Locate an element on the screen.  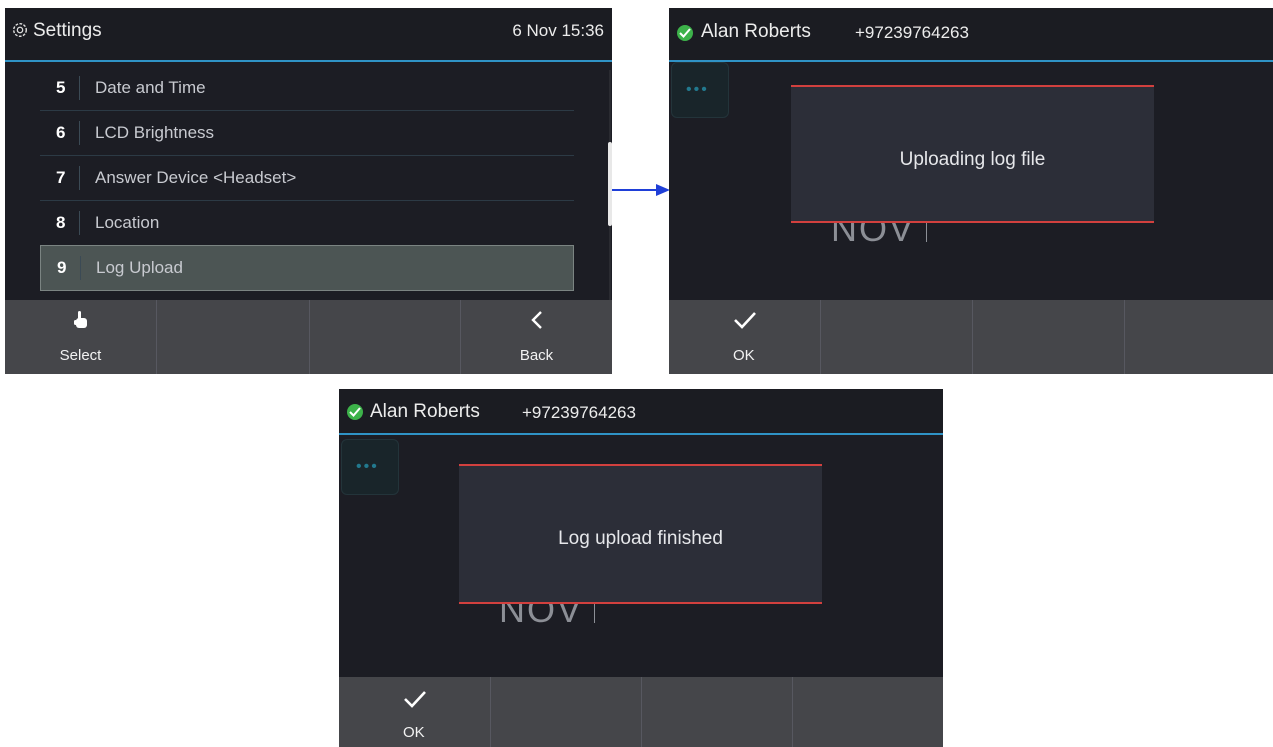
menu-item-number: 9 is located at coordinates (62, 267).